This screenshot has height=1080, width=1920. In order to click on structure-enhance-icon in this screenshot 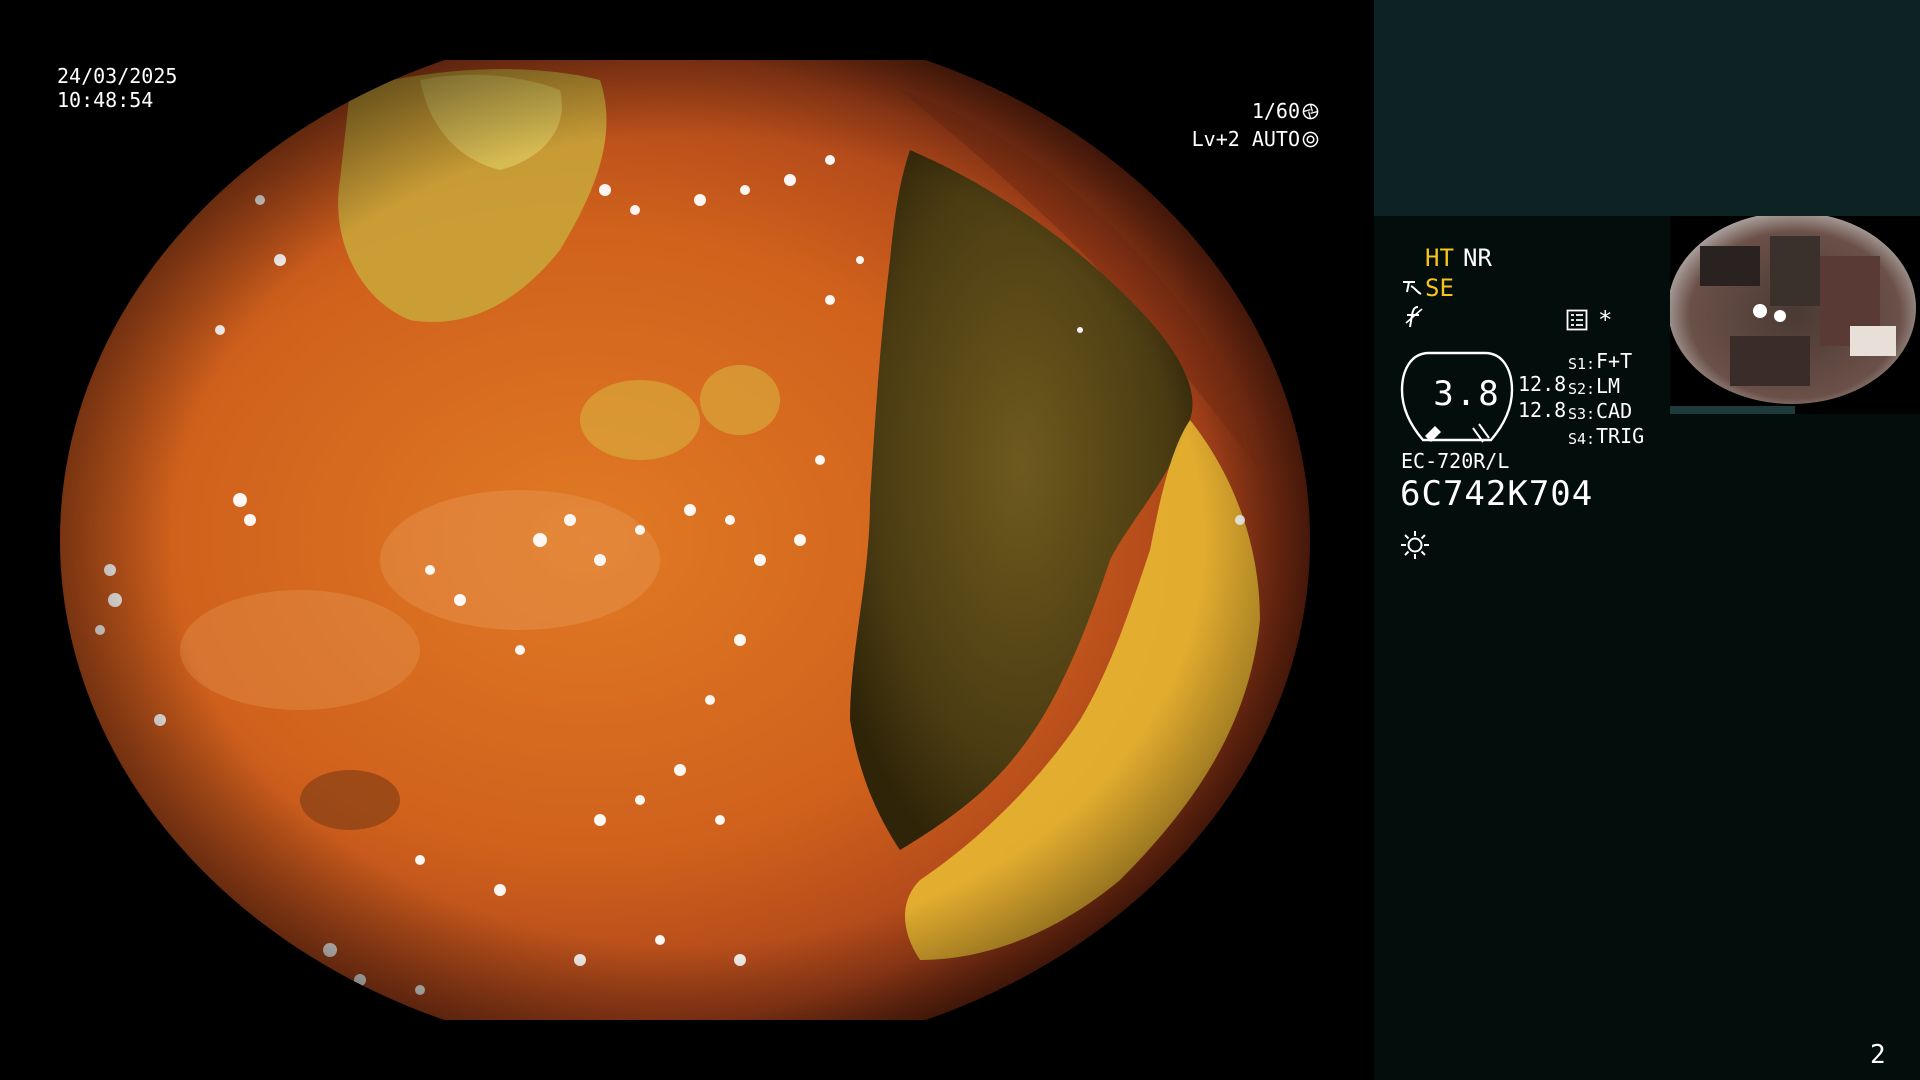, I will do `click(1412, 288)`.